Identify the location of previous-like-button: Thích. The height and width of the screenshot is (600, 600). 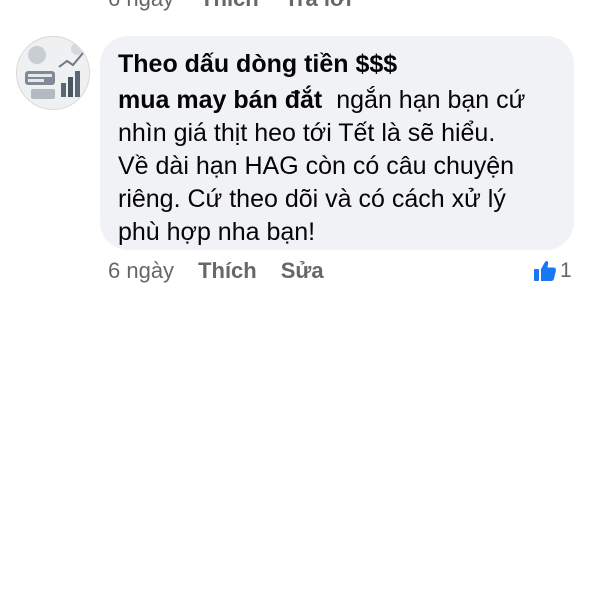
(229, 5).